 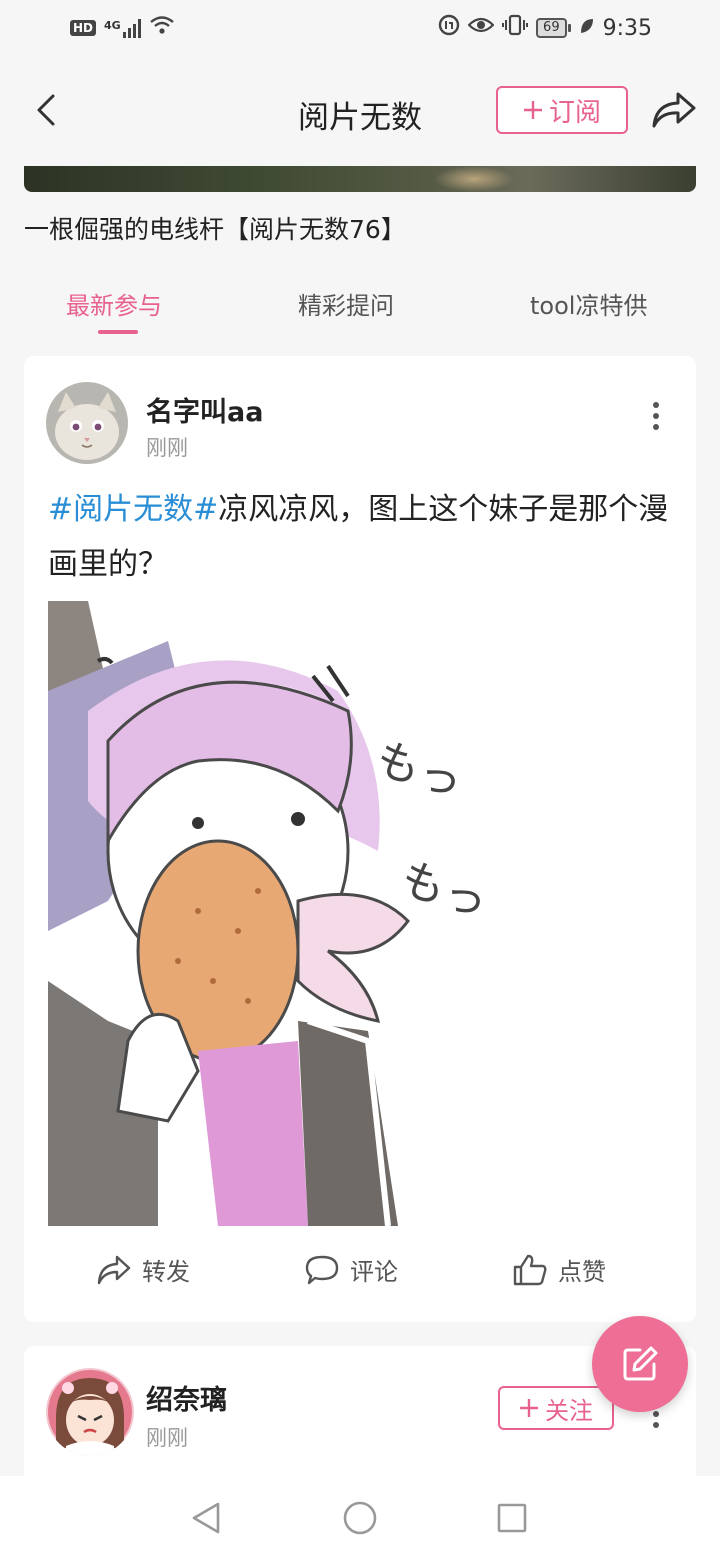 I want to click on follow-button: 关注, so click(x=556, y=1408).